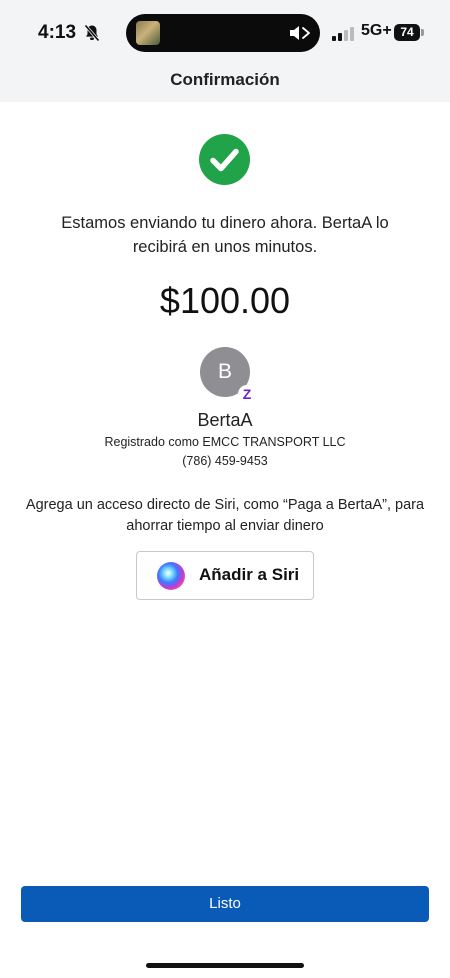 This screenshot has width=450, height=978. Describe the element at coordinates (57, 32) in the screenshot. I see `status-time: 4:13` at that location.